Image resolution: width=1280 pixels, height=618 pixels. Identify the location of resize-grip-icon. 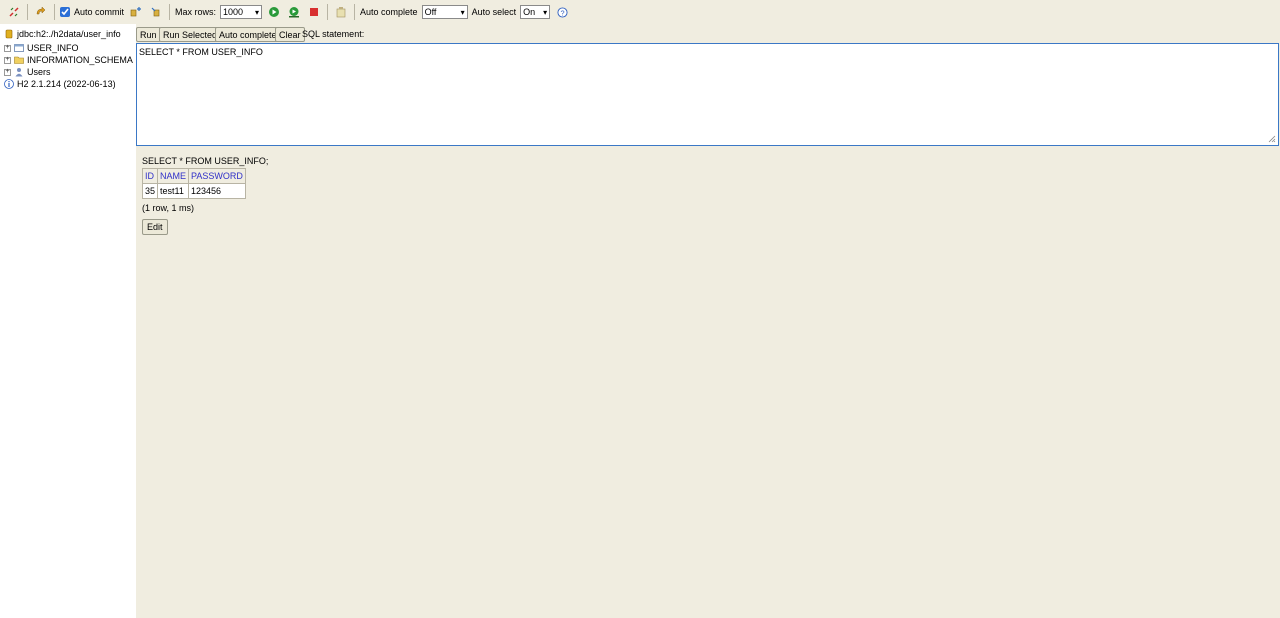
(1272, 139).